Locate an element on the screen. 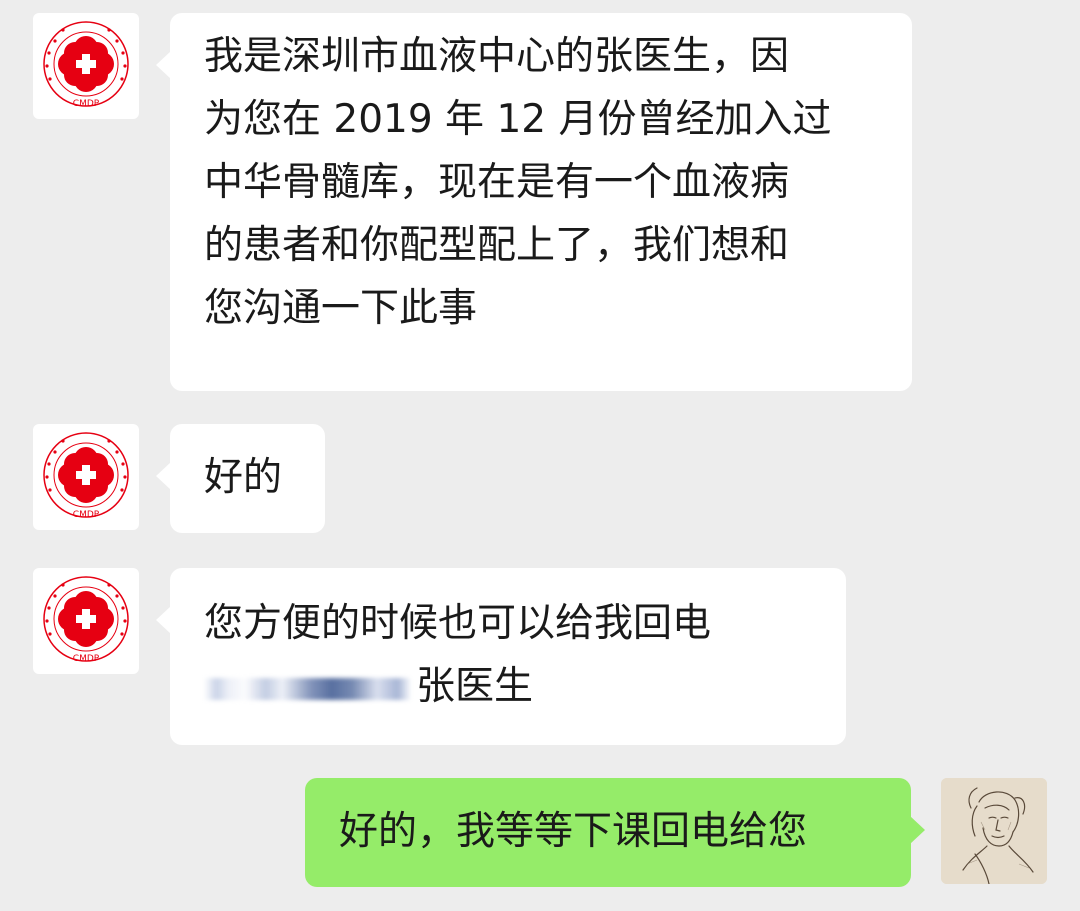 The width and height of the screenshot is (1080, 911). message-bubble-outgoing: 好的，我等等下课回电给您 is located at coordinates (615, 832).